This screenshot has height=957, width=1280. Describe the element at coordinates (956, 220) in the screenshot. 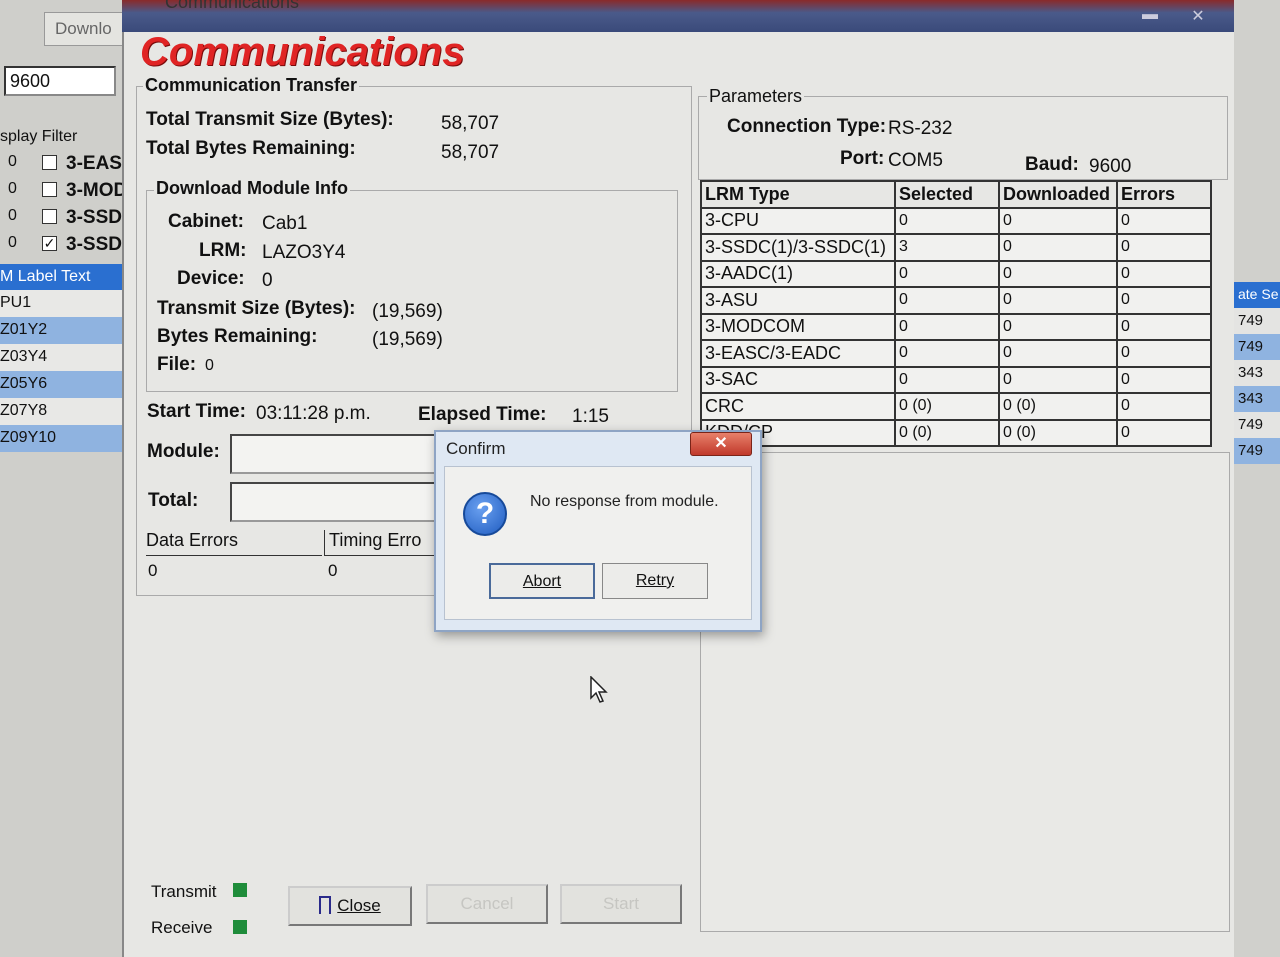

I see `table-row: 3-CPU 0 0 0` at that location.